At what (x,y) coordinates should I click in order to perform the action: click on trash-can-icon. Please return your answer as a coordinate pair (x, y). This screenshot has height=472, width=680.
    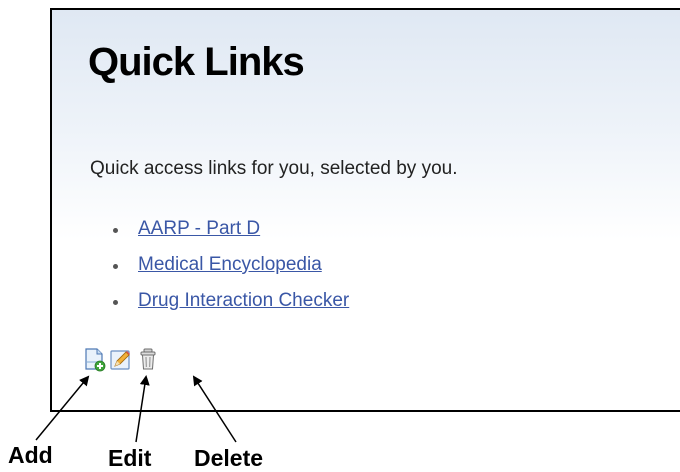
    Looking at the image, I should click on (148, 359).